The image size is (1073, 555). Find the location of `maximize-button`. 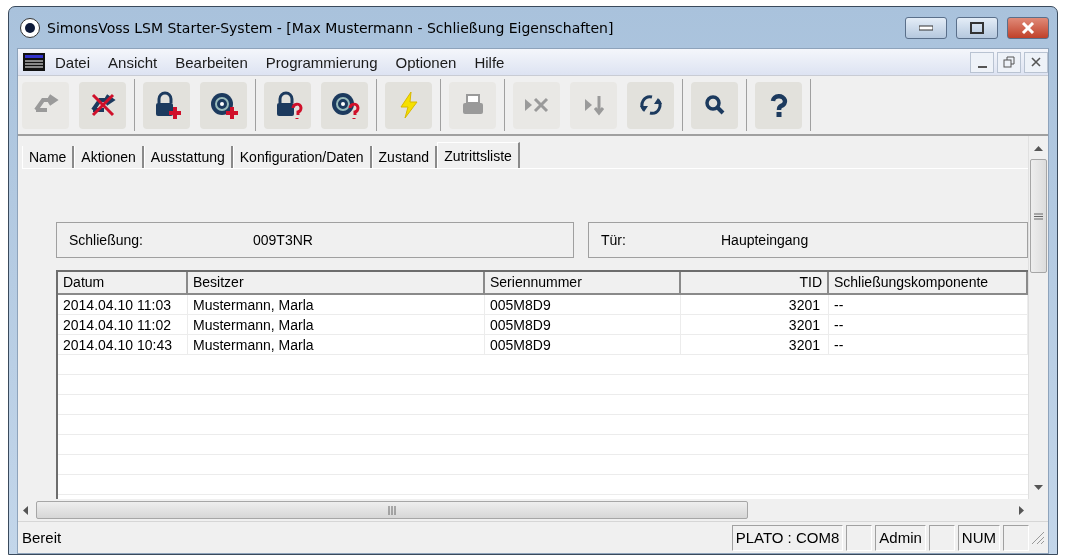

maximize-button is located at coordinates (977, 27).